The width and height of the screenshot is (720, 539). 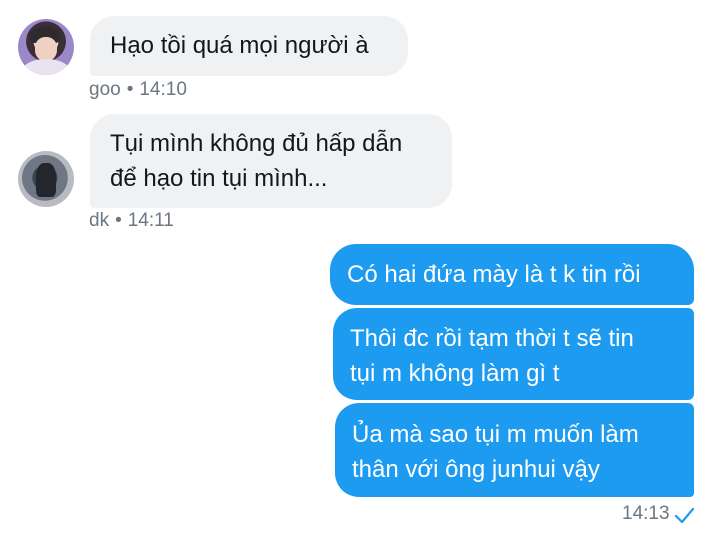 I want to click on message-meta: goo • 14:10, so click(x=138, y=90).